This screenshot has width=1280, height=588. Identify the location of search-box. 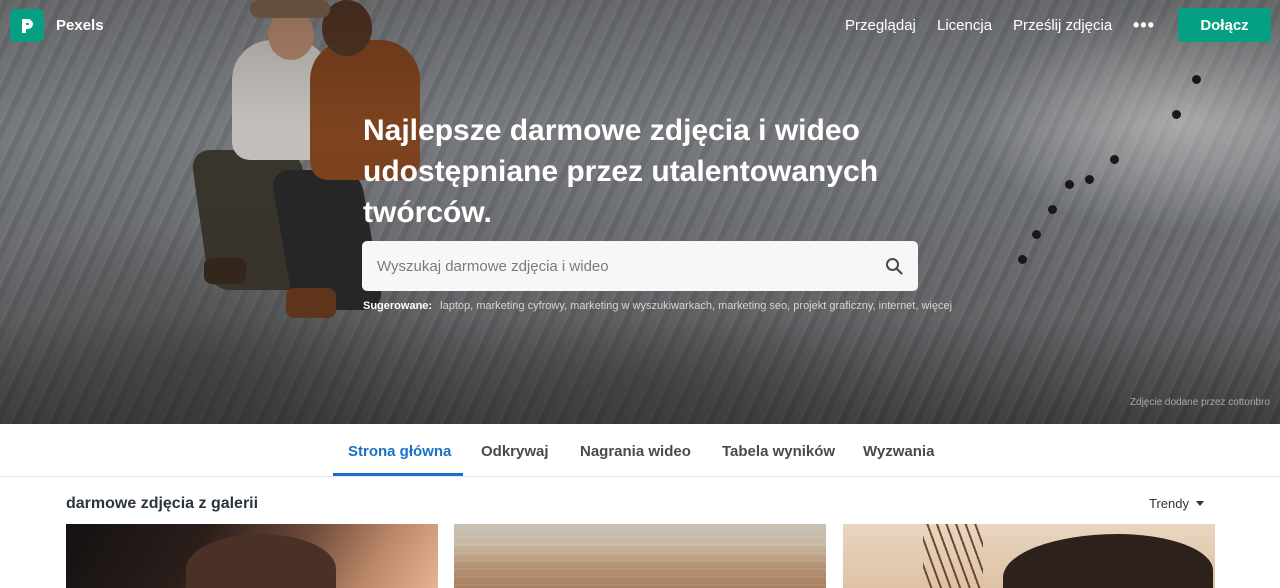
(640, 266).